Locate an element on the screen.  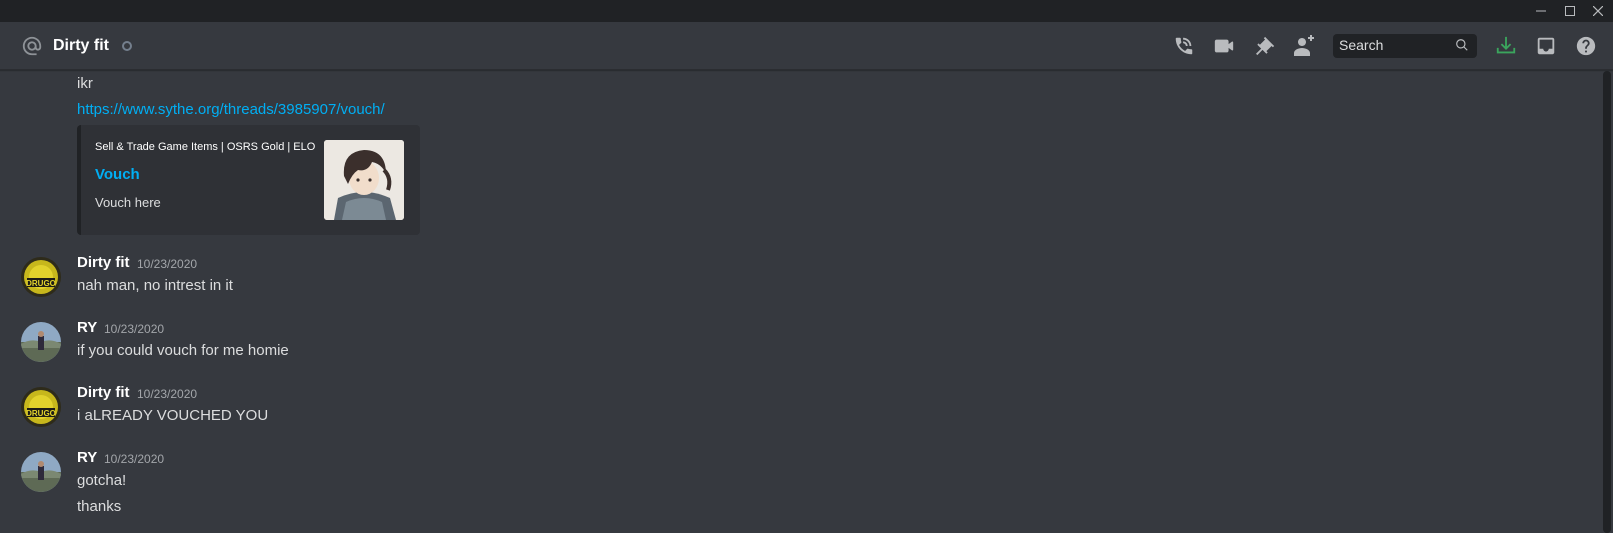
add-friends-to-dm-icon is located at coordinates (1305, 46).